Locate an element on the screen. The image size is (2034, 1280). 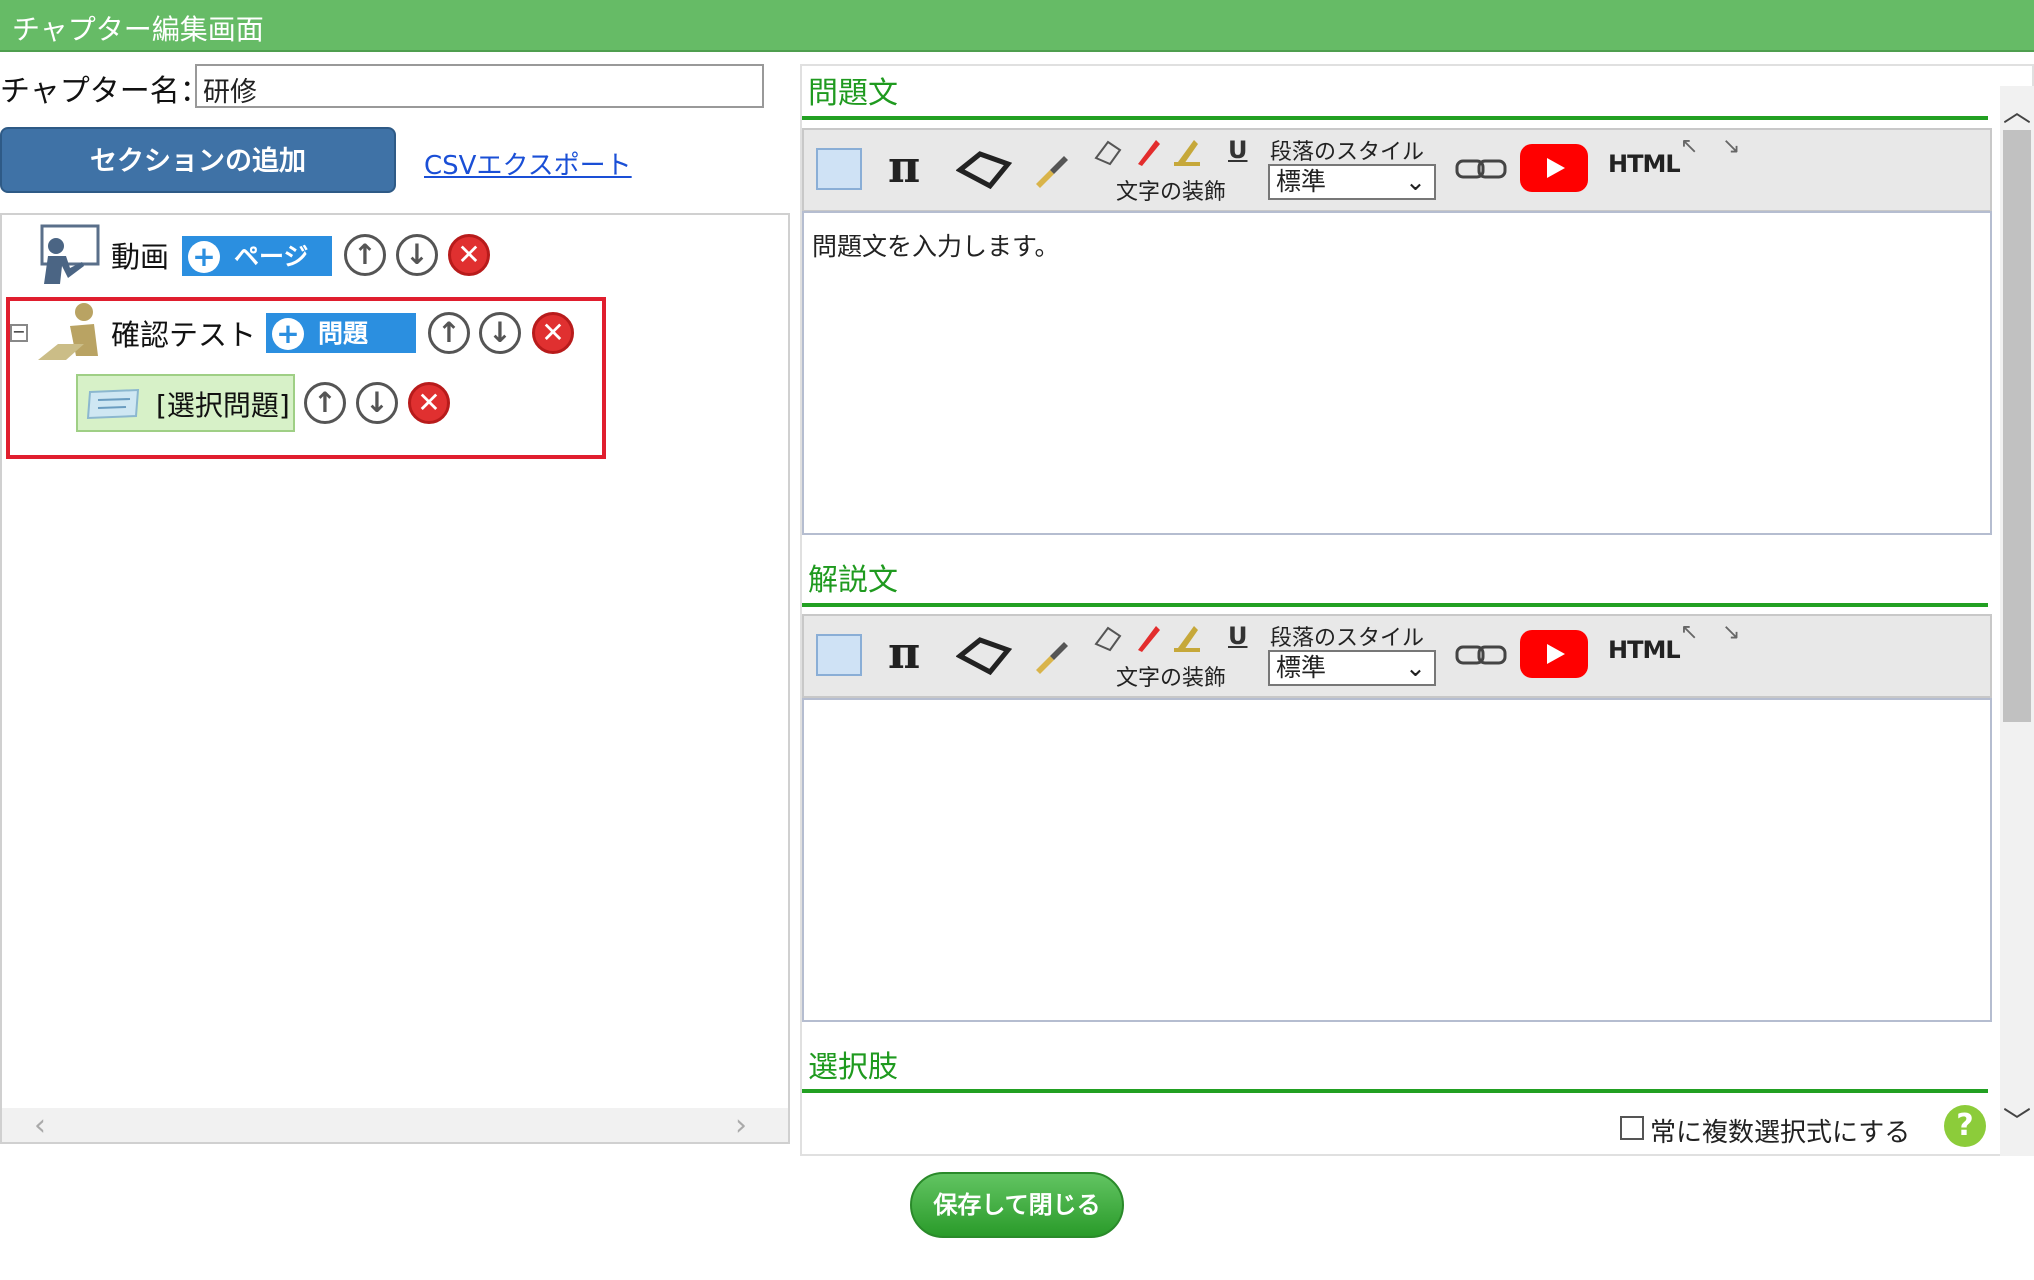
window-title: チャプター編集画面 is located at coordinates (138, 29).